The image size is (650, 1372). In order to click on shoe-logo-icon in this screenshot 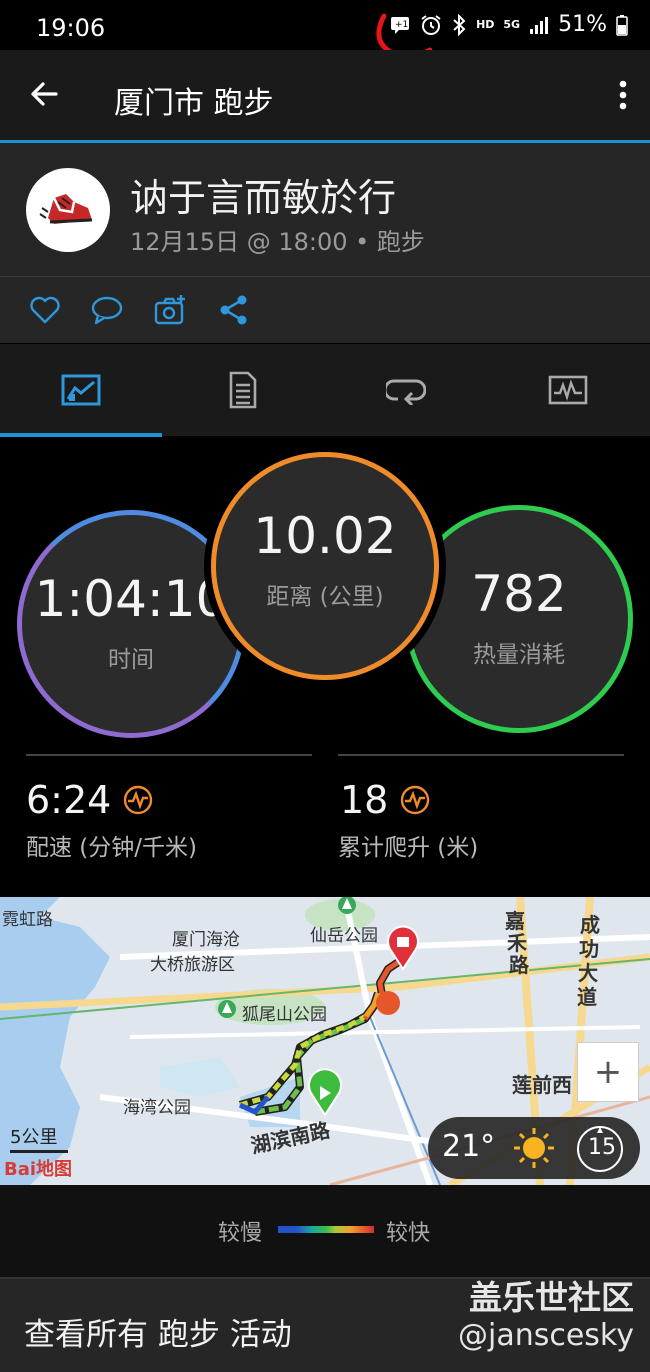, I will do `click(66, 209)`.